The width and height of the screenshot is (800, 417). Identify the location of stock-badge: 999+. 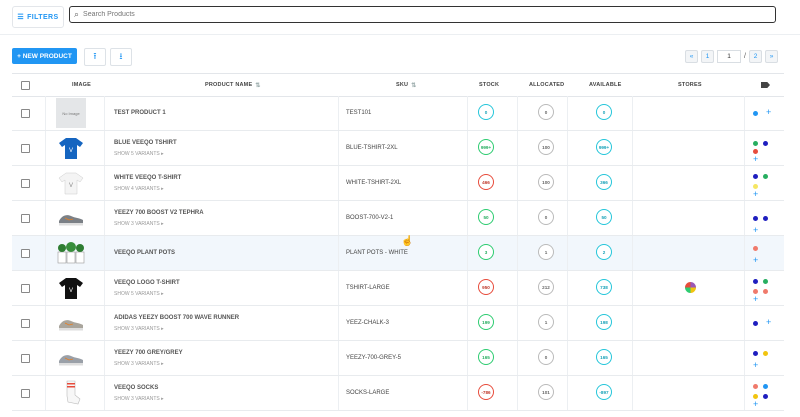
(486, 147).